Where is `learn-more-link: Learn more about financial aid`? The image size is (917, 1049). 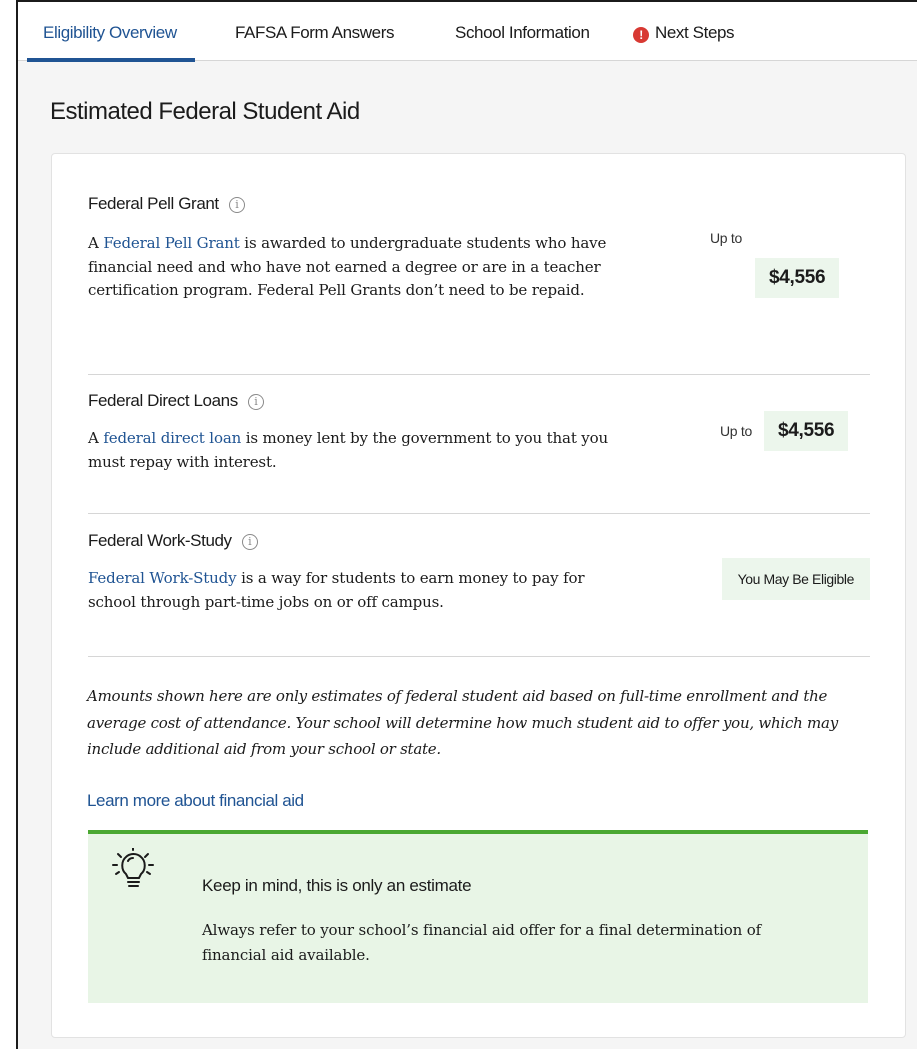 learn-more-link: Learn more about financial aid is located at coordinates (195, 801).